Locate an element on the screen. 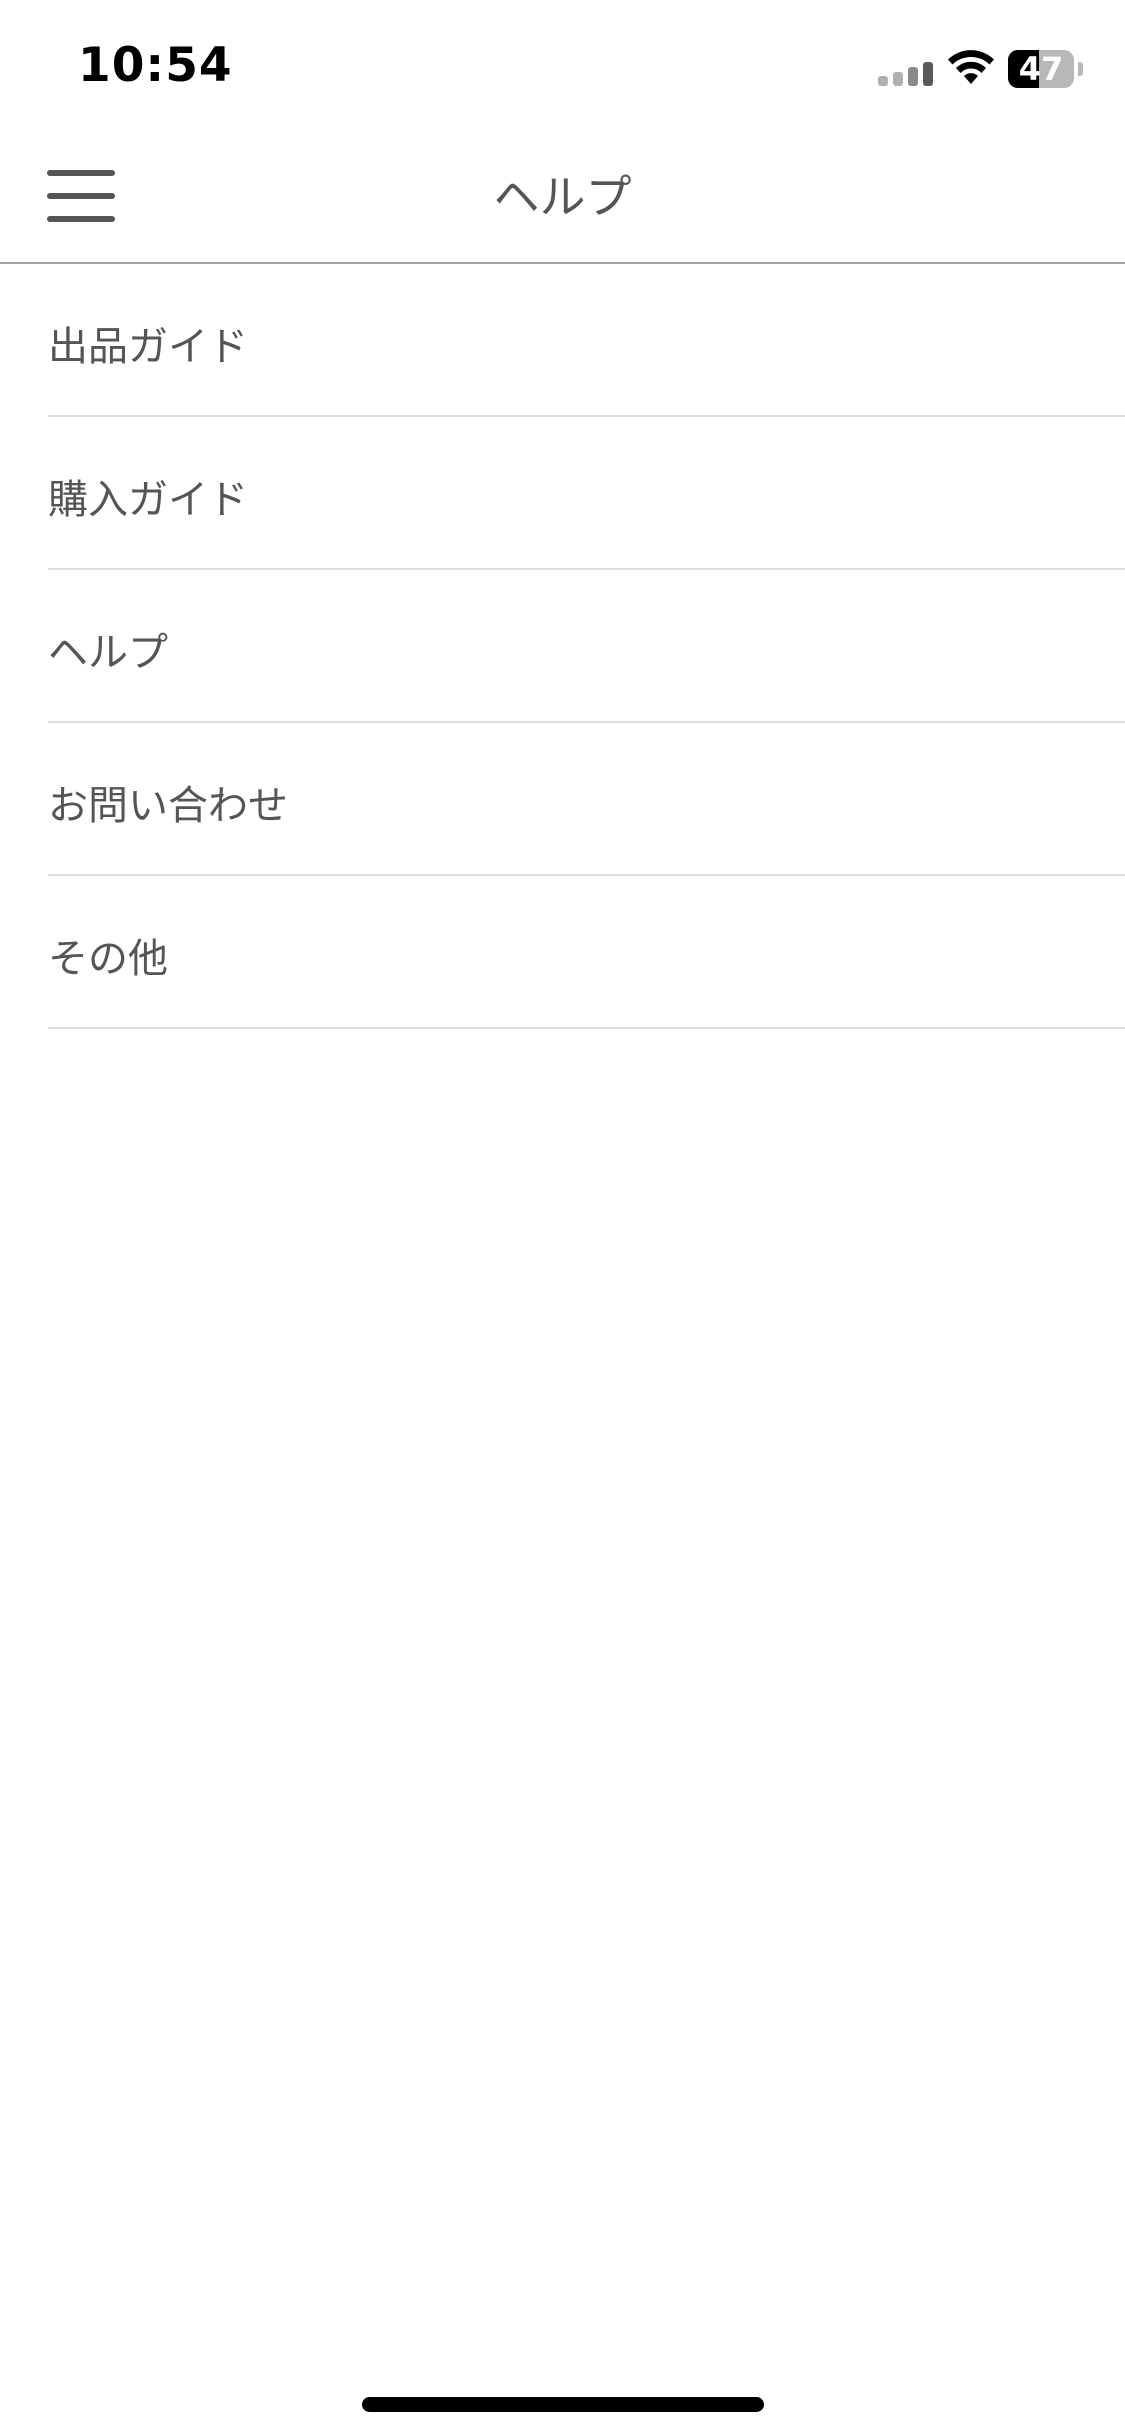 The image size is (1125, 2436). menu-item-label: 出品ガイド is located at coordinates (148, 346).